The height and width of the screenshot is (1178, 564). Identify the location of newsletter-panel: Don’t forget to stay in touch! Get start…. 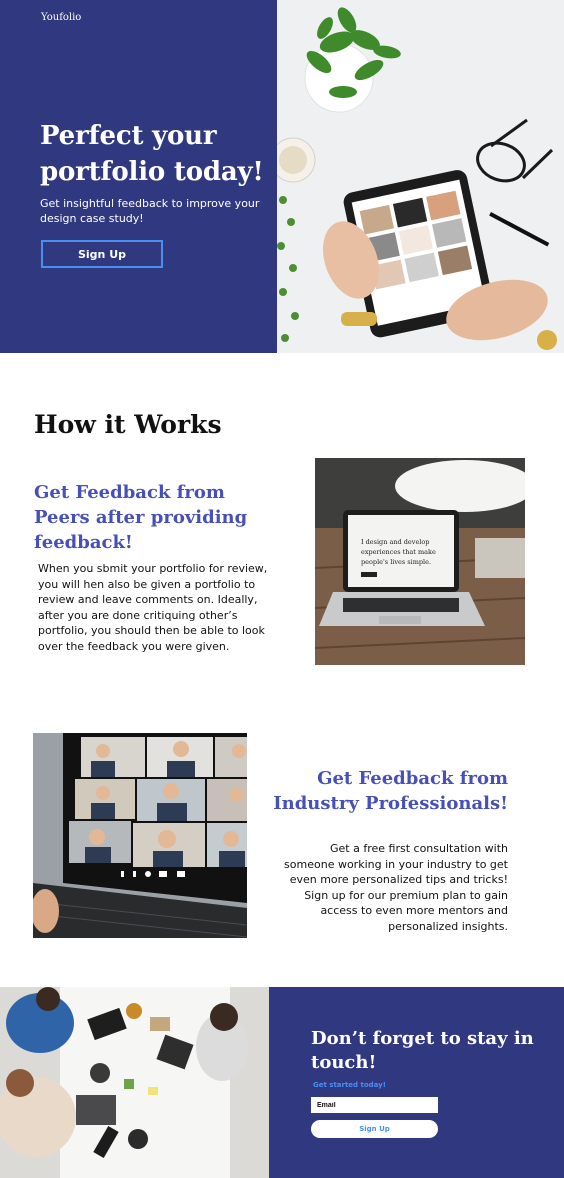
(416, 1082).